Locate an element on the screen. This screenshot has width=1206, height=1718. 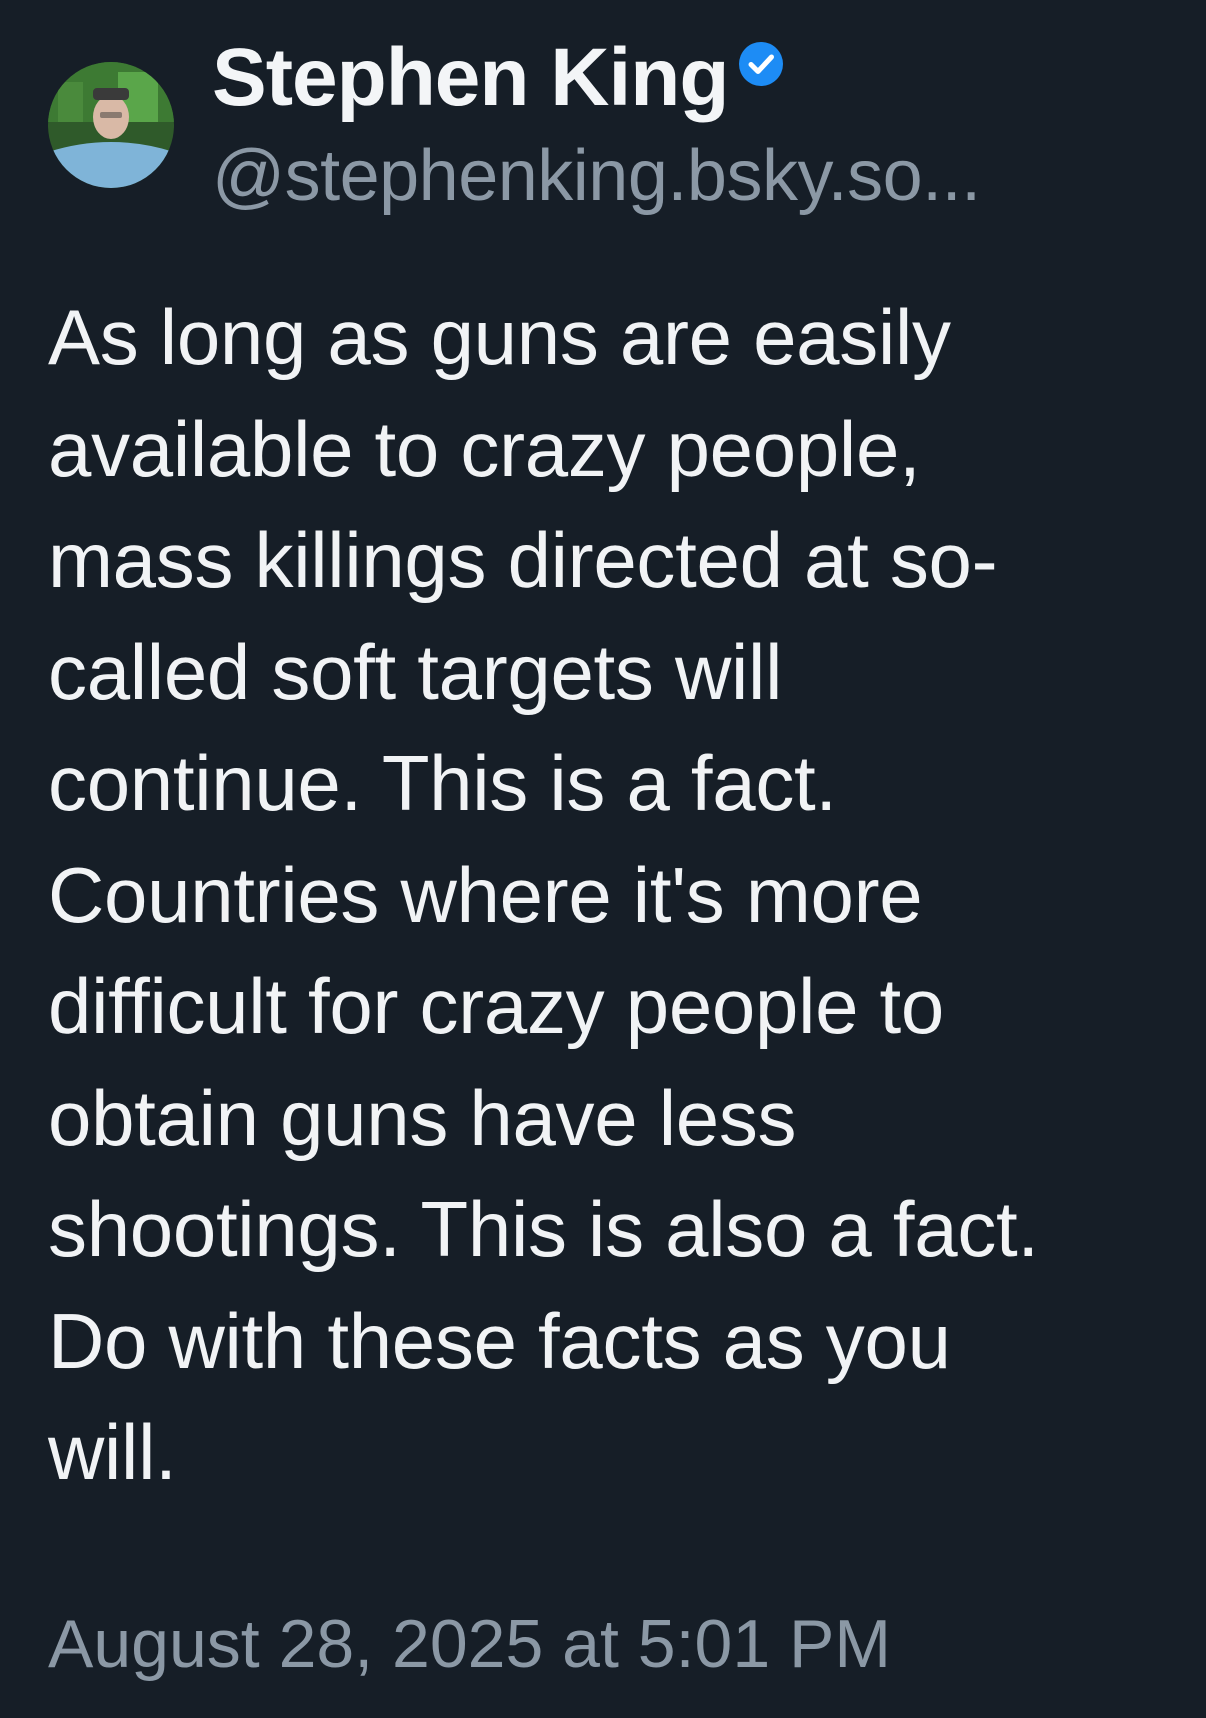
post-timestamp: August 28, 2025 at 5:01 PM is located at coordinates (469, 1644).